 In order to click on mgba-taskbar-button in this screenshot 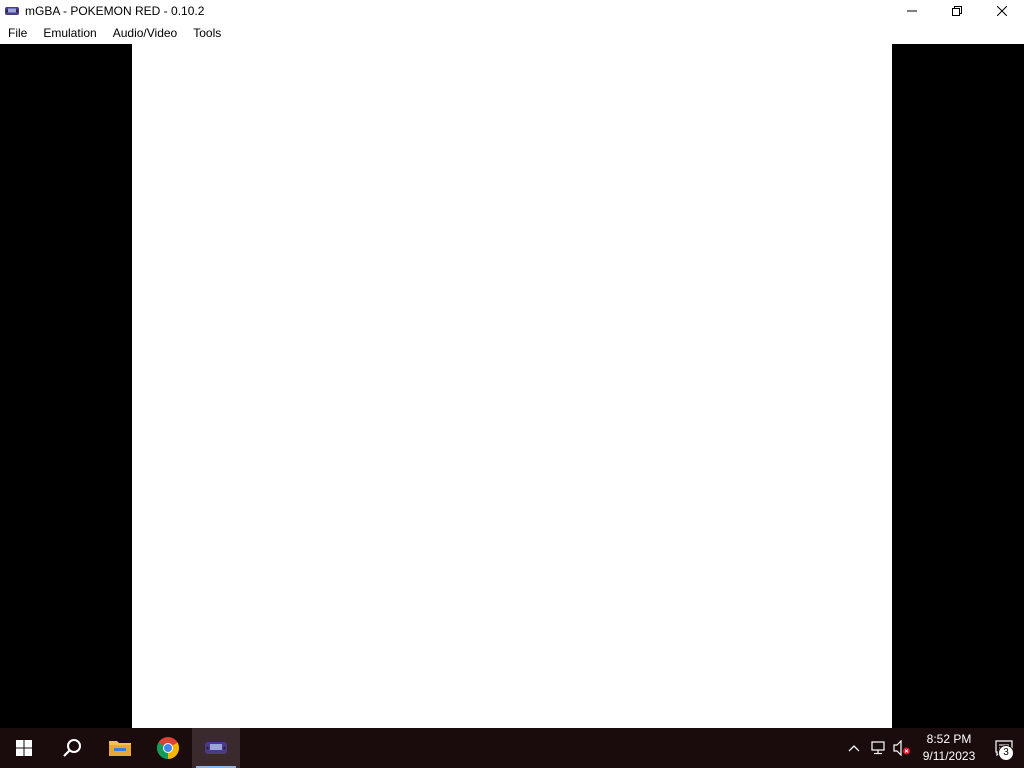, I will do `click(216, 748)`.